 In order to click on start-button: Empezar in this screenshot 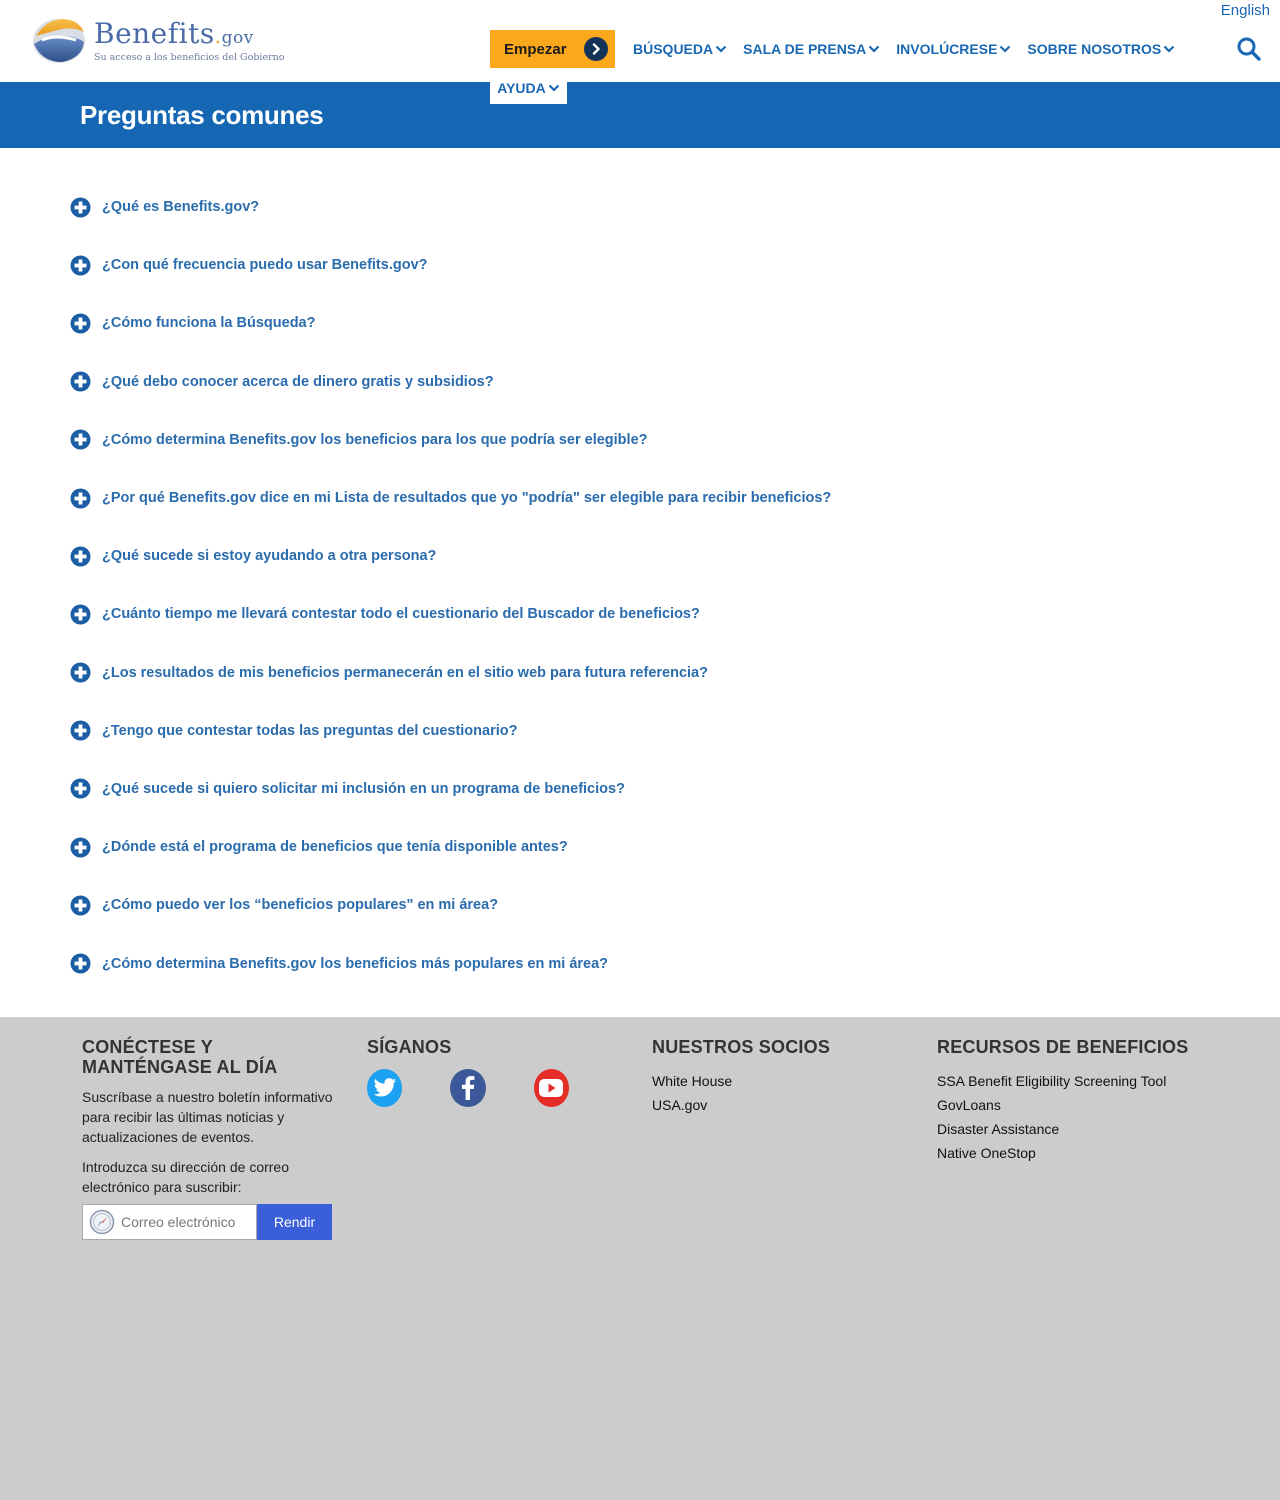, I will do `click(552, 49)`.